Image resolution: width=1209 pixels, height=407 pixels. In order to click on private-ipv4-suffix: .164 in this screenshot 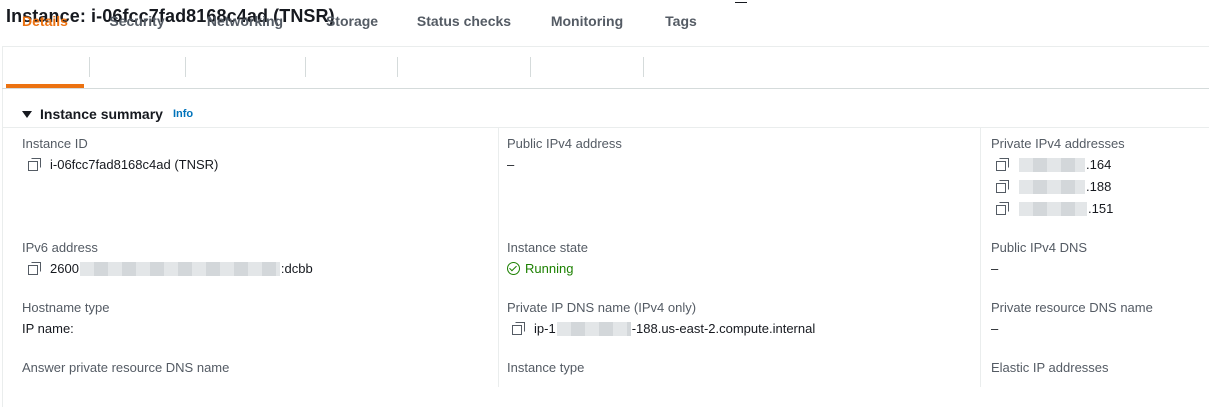, I will do `click(1099, 164)`.